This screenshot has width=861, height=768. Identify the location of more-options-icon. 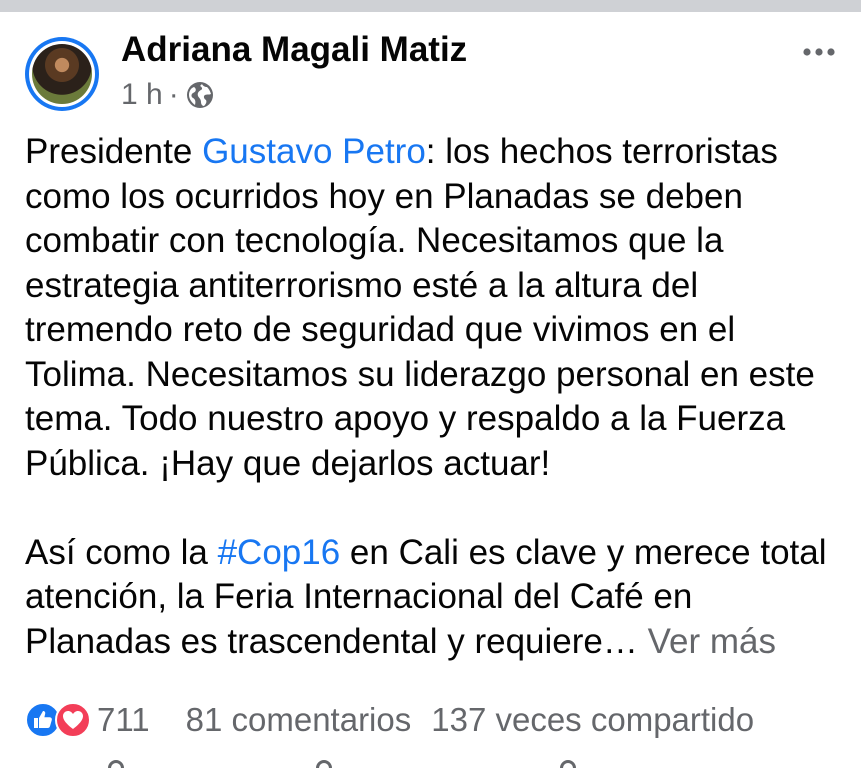
(819, 52).